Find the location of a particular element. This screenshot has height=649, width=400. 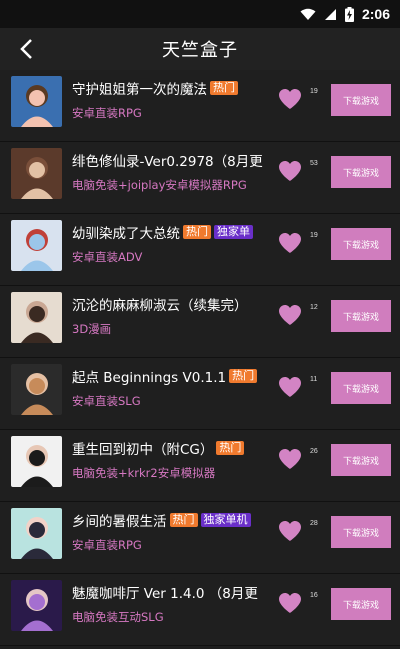

title-row: 沉沦的麻麻柳淑云（续集完） is located at coordinates (172, 304).